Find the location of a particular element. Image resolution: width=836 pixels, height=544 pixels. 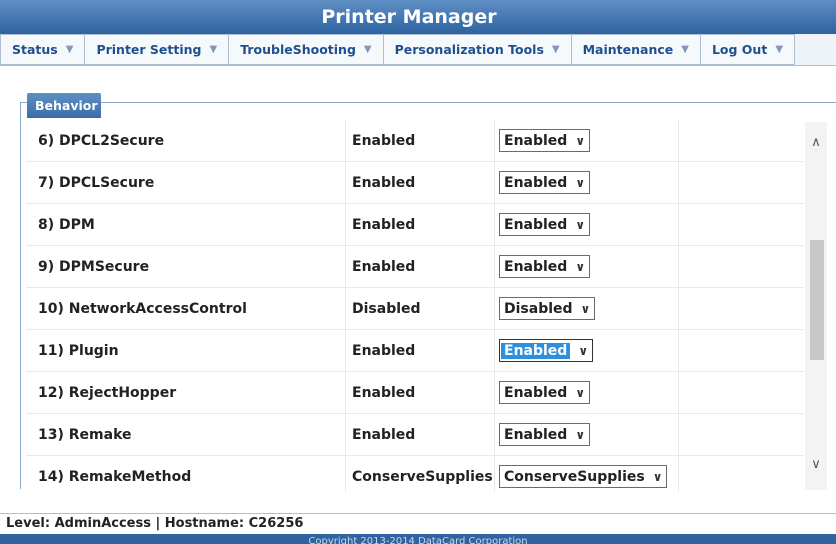

tab-behavior: Behavior is located at coordinates (64, 105).